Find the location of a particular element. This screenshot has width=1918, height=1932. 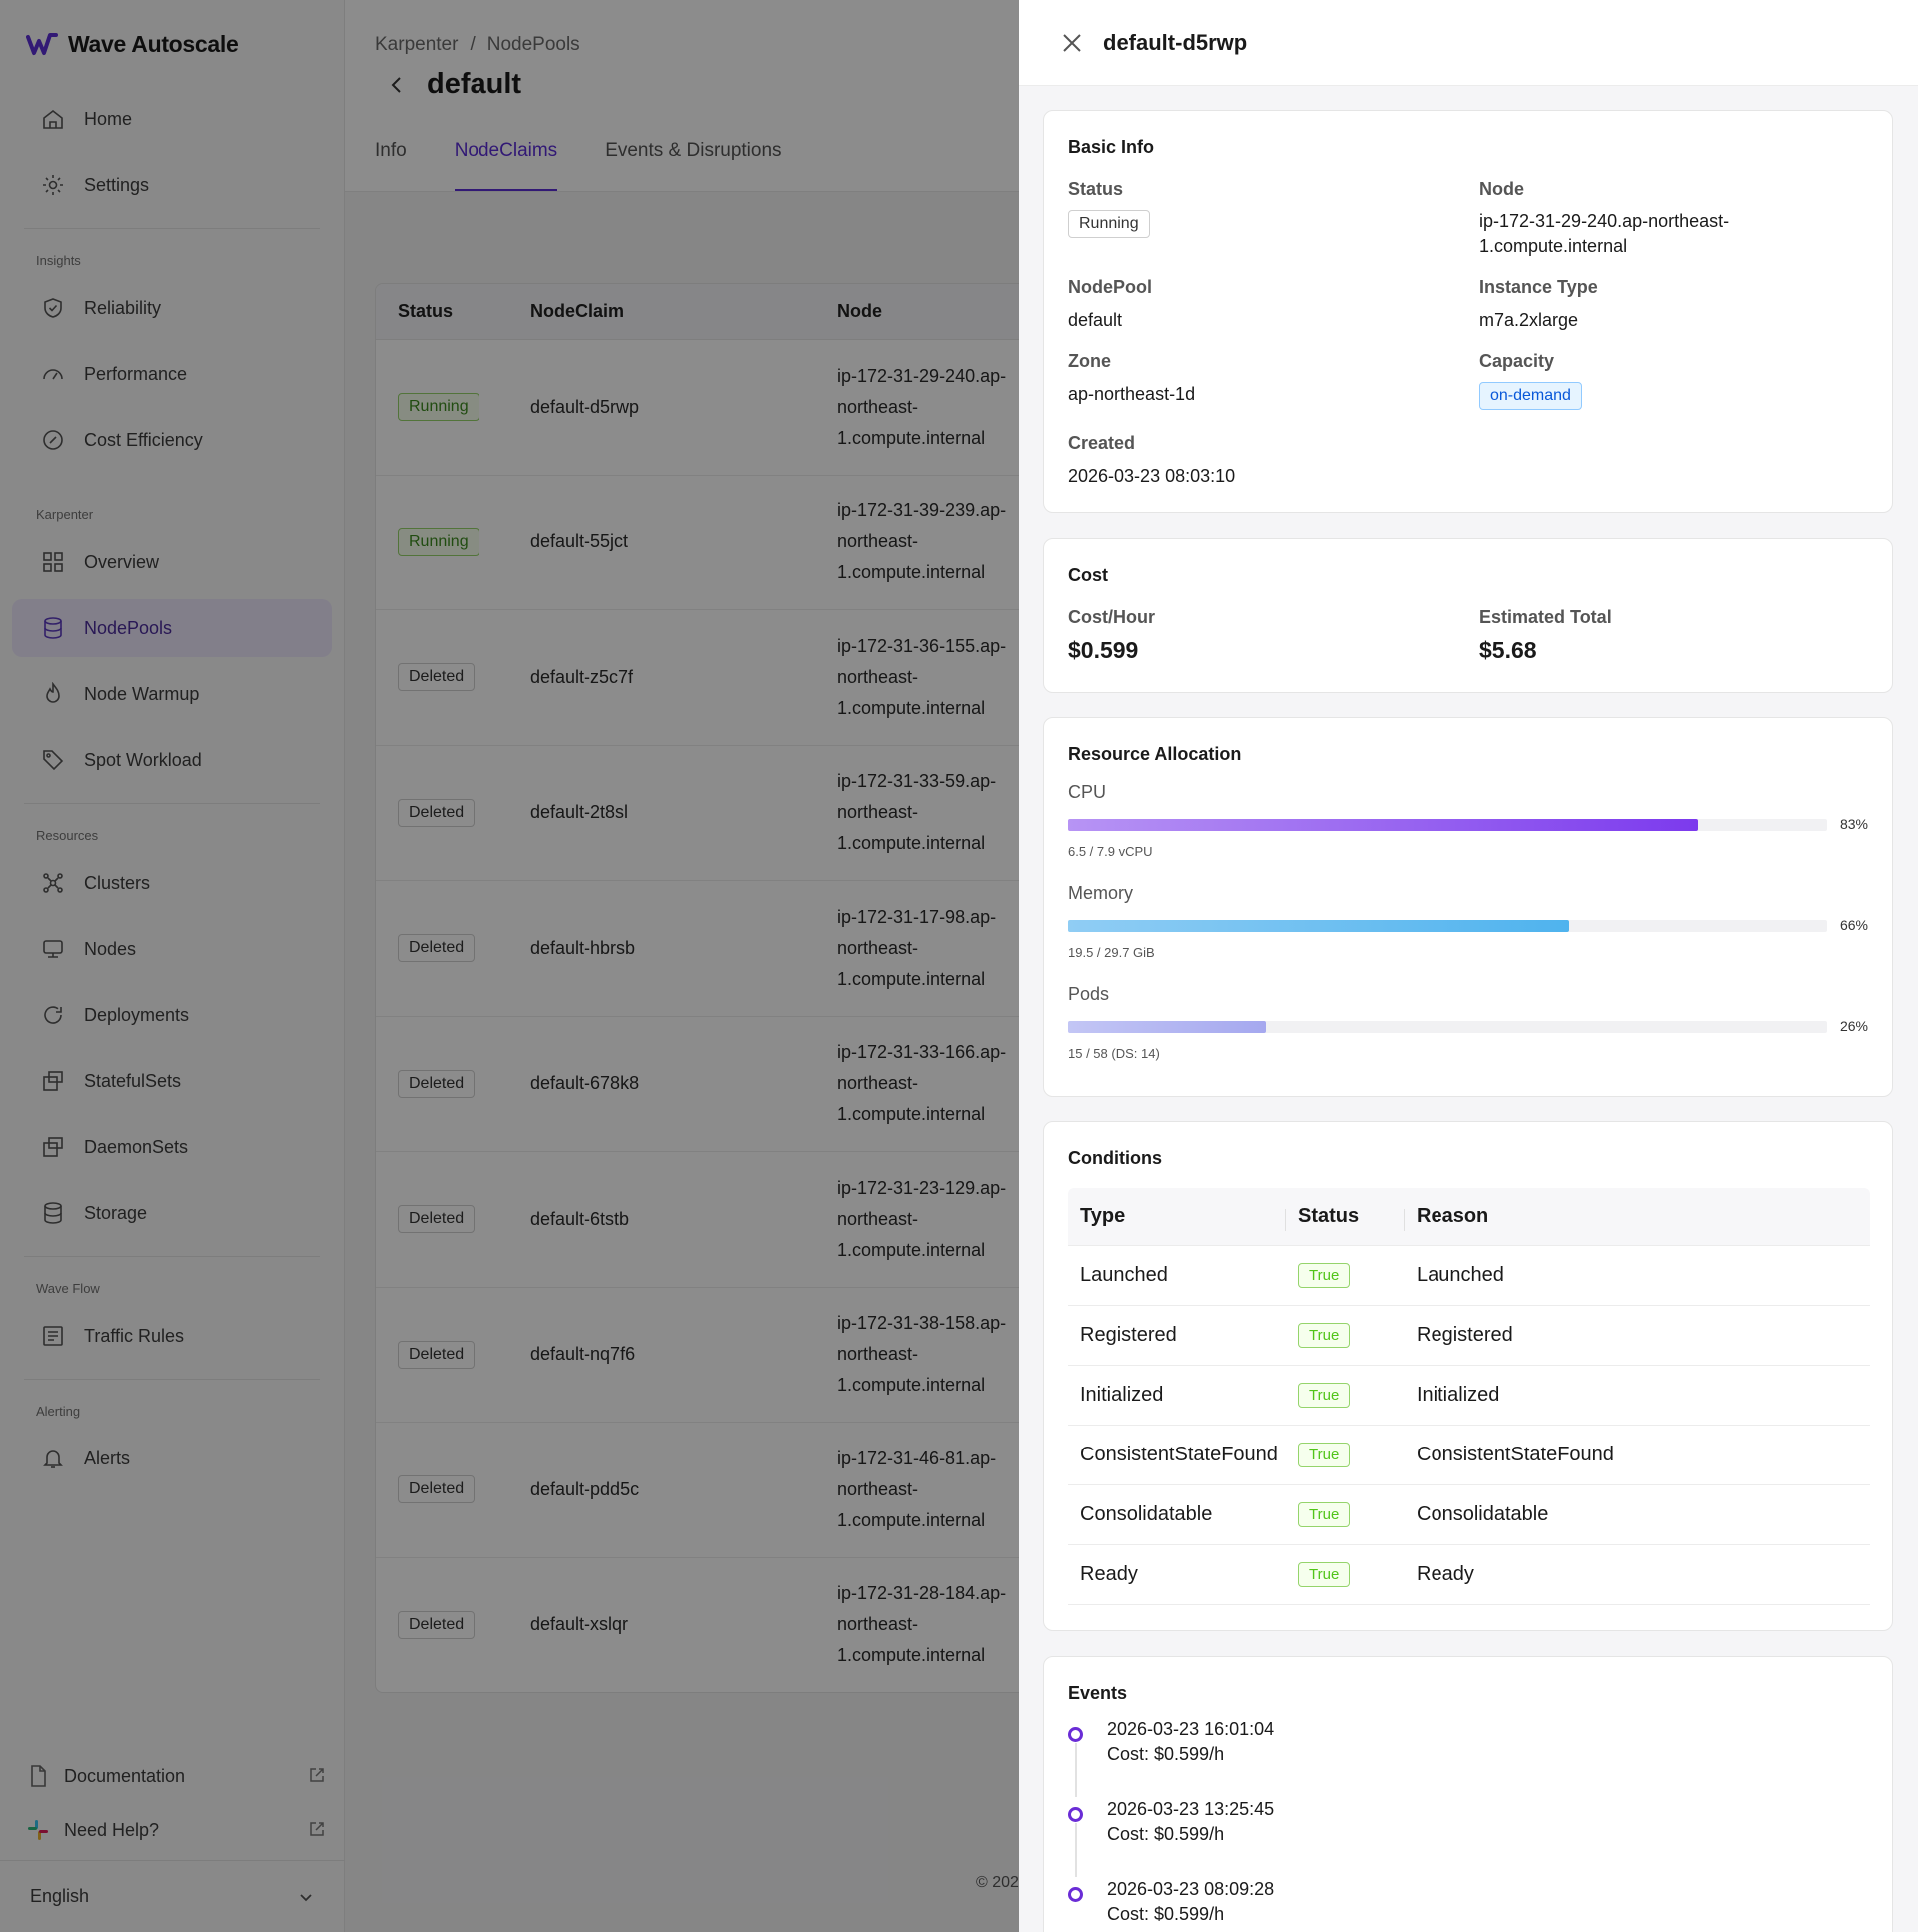

nodepool-label: NodePool is located at coordinates (1110, 287).